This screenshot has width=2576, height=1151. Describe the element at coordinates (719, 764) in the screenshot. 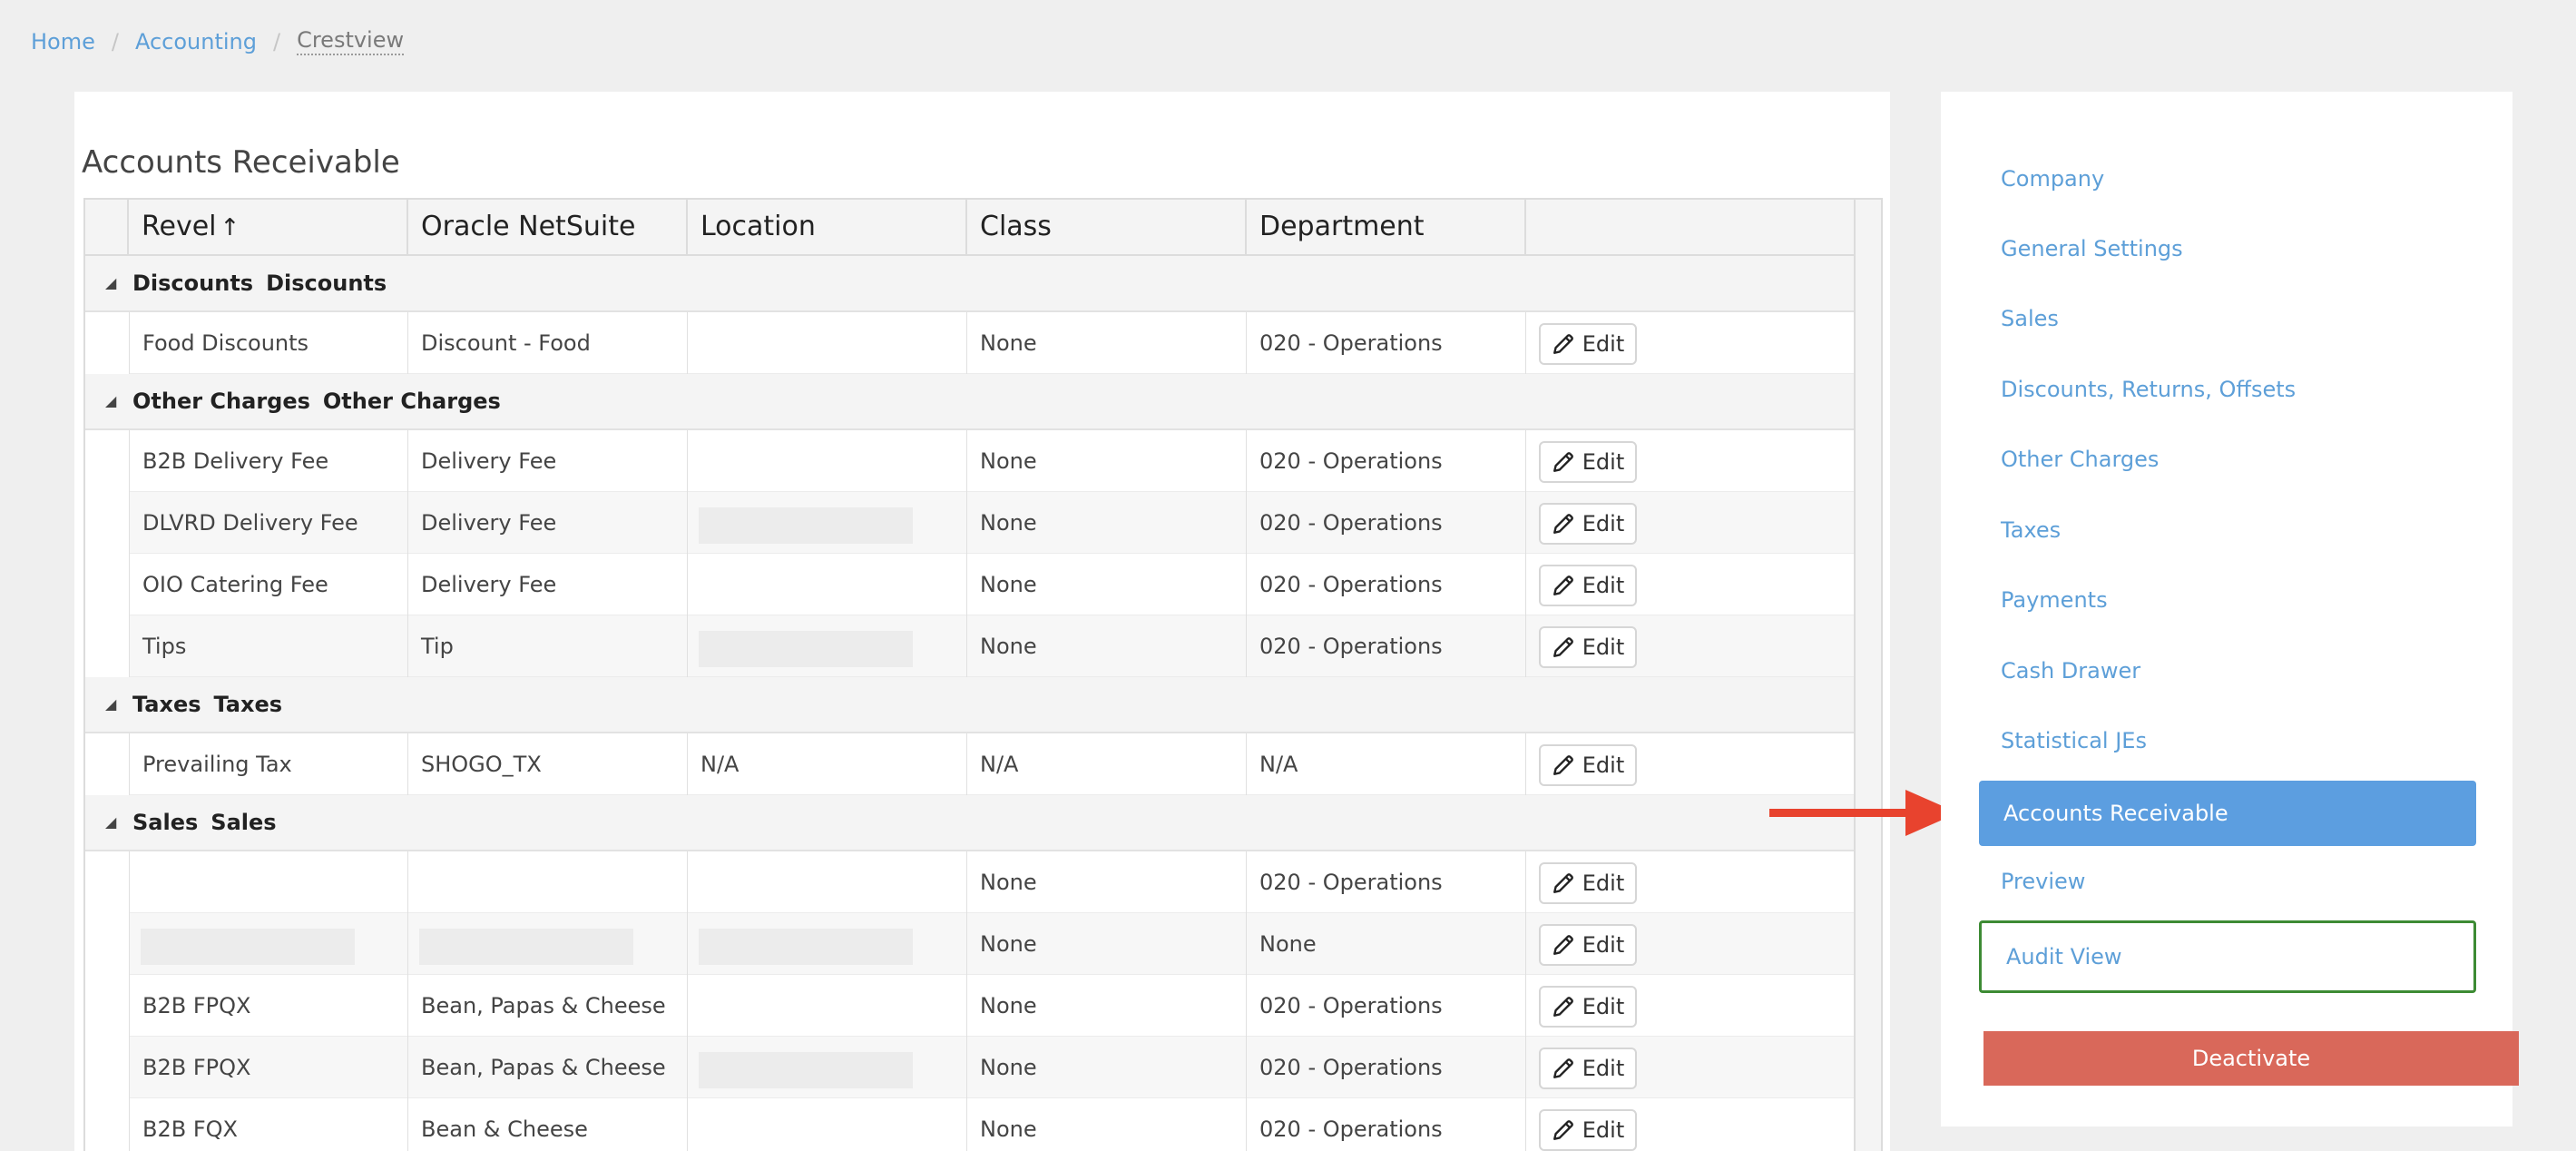

I see `cell-location-text: N/A` at that location.